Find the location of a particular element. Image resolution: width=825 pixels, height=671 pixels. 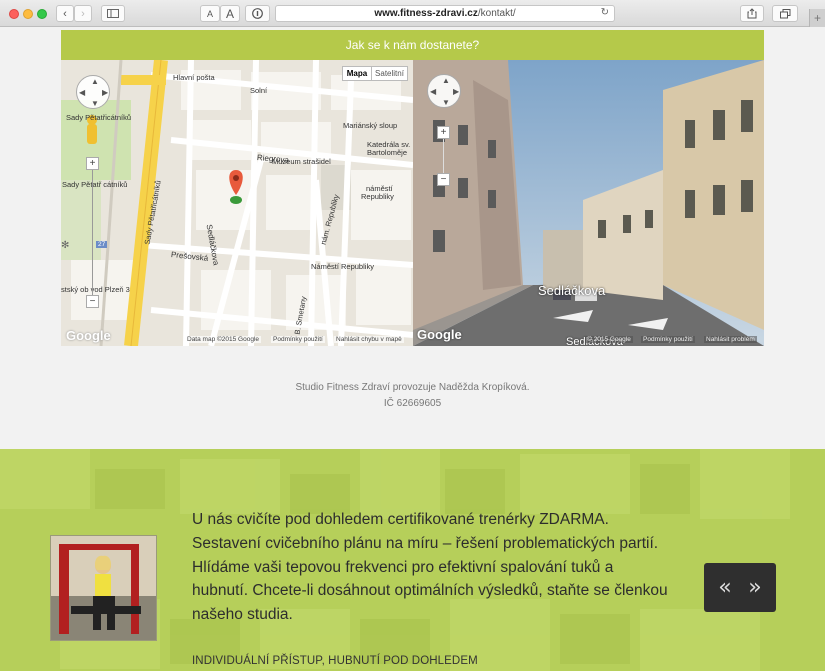

trainer-image is located at coordinates (103, 588).